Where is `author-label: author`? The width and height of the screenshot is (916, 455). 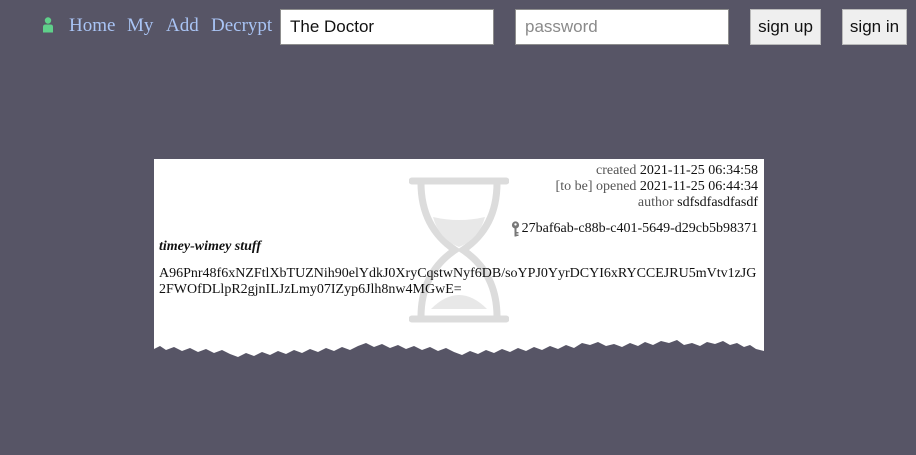
author-label: author is located at coordinates (655, 202).